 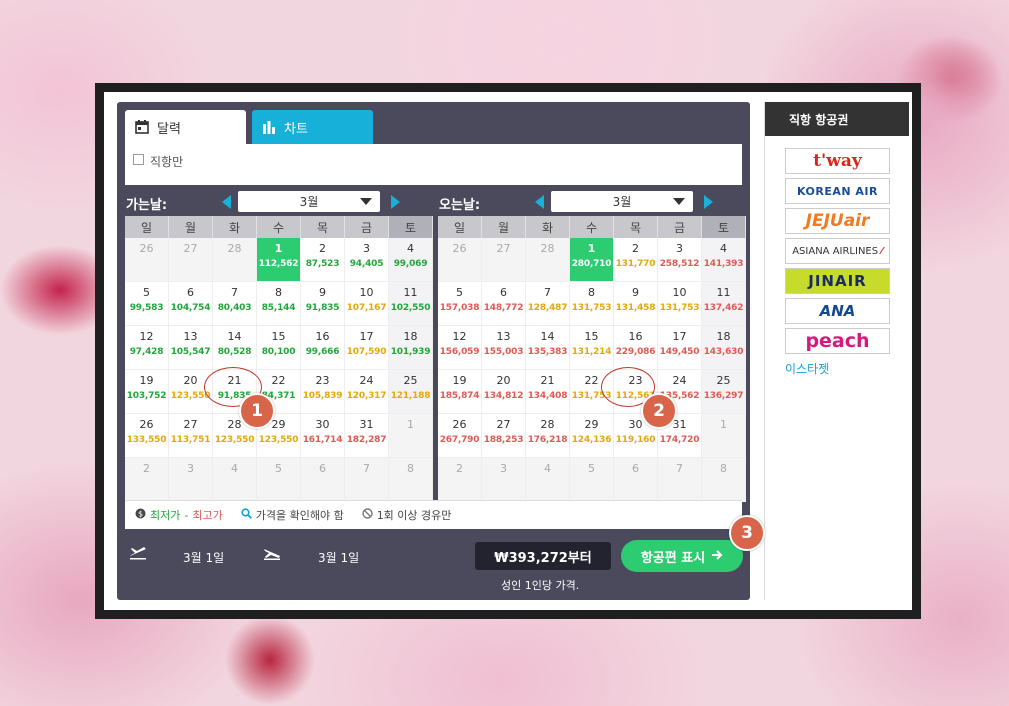 I want to click on show-flights-button: 항공편 표시, so click(x=682, y=556).